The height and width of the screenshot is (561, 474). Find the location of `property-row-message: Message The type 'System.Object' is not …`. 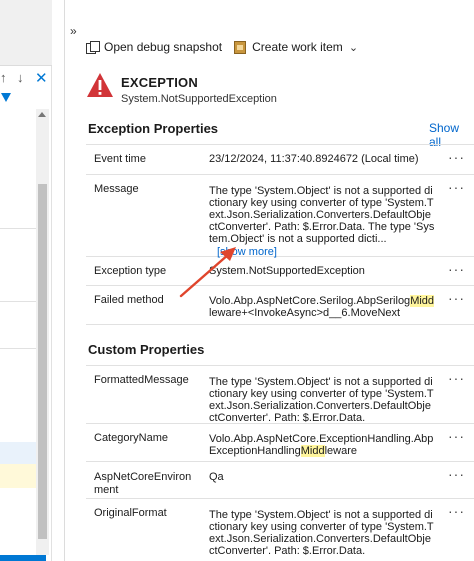

property-row-message: Message The type 'System.Object' is not … is located at coordinates (280, 216).